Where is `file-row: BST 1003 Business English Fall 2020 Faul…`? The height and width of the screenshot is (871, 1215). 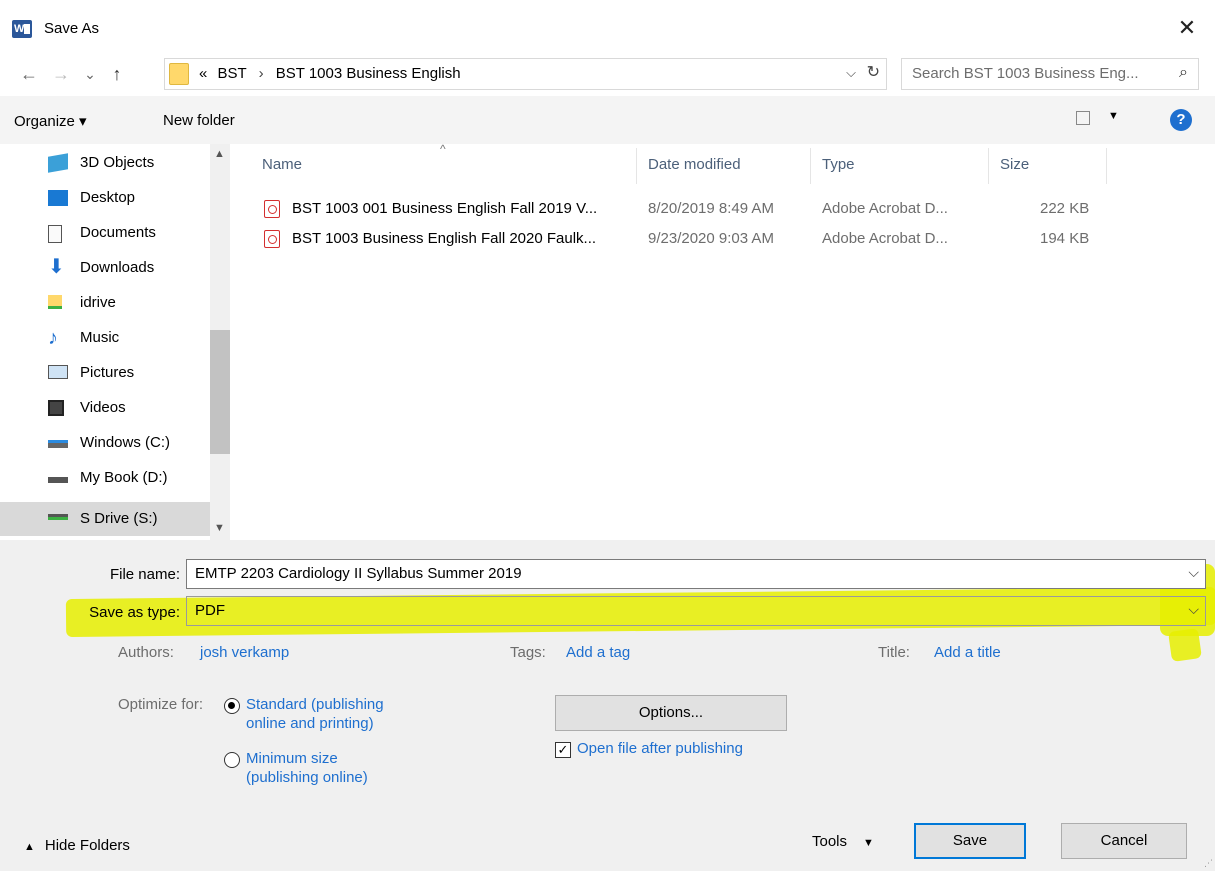 file-row: BST 1003 Business English Fall 2020 Faul… is located at coordinates (682, 240).